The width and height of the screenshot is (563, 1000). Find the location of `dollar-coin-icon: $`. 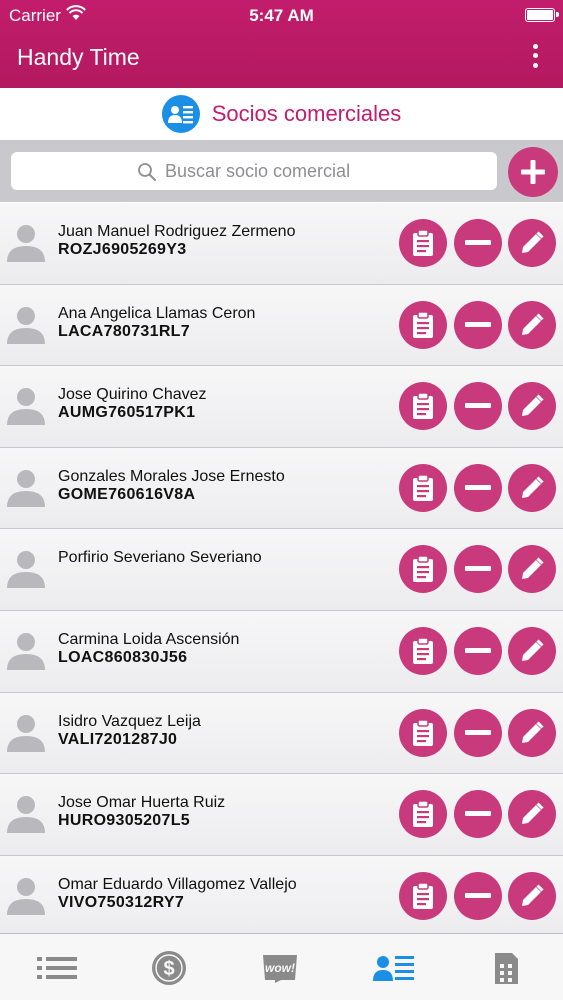

dollar-coin-icon: $ is located at coordinates (169, 968).